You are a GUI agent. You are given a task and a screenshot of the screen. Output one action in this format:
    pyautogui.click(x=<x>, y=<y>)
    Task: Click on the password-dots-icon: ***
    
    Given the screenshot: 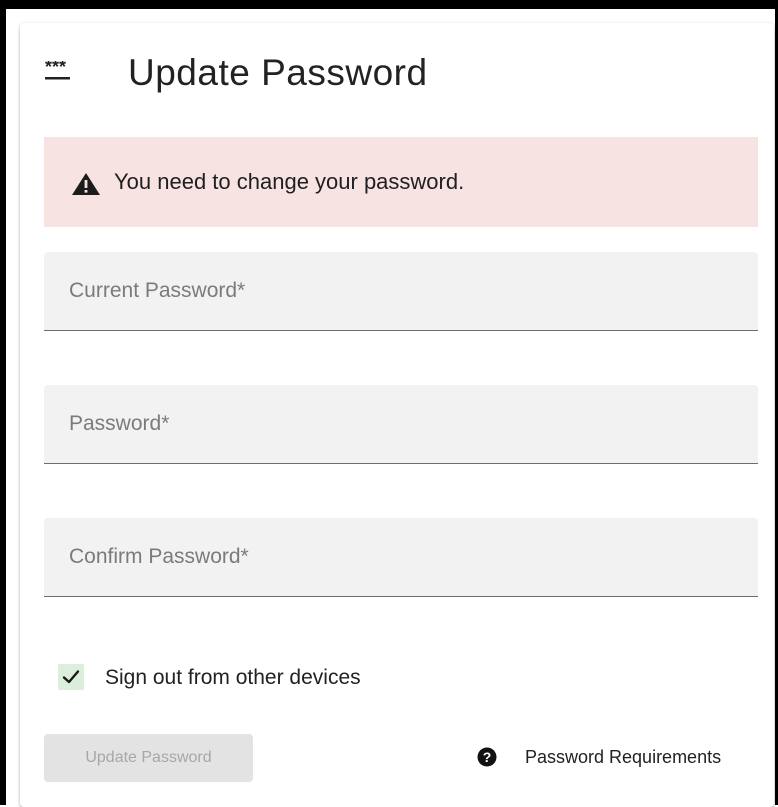 What is the action you would take?
    pyautogui.click(x=57, y=70)
    